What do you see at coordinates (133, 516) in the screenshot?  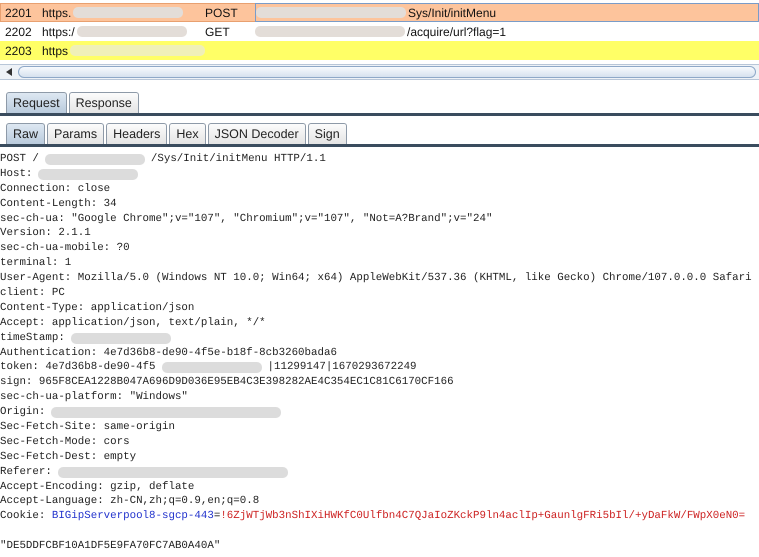 I see `cookie-name: BIGipServerpool8-sgcp-443` at bounding box center [133, 516].